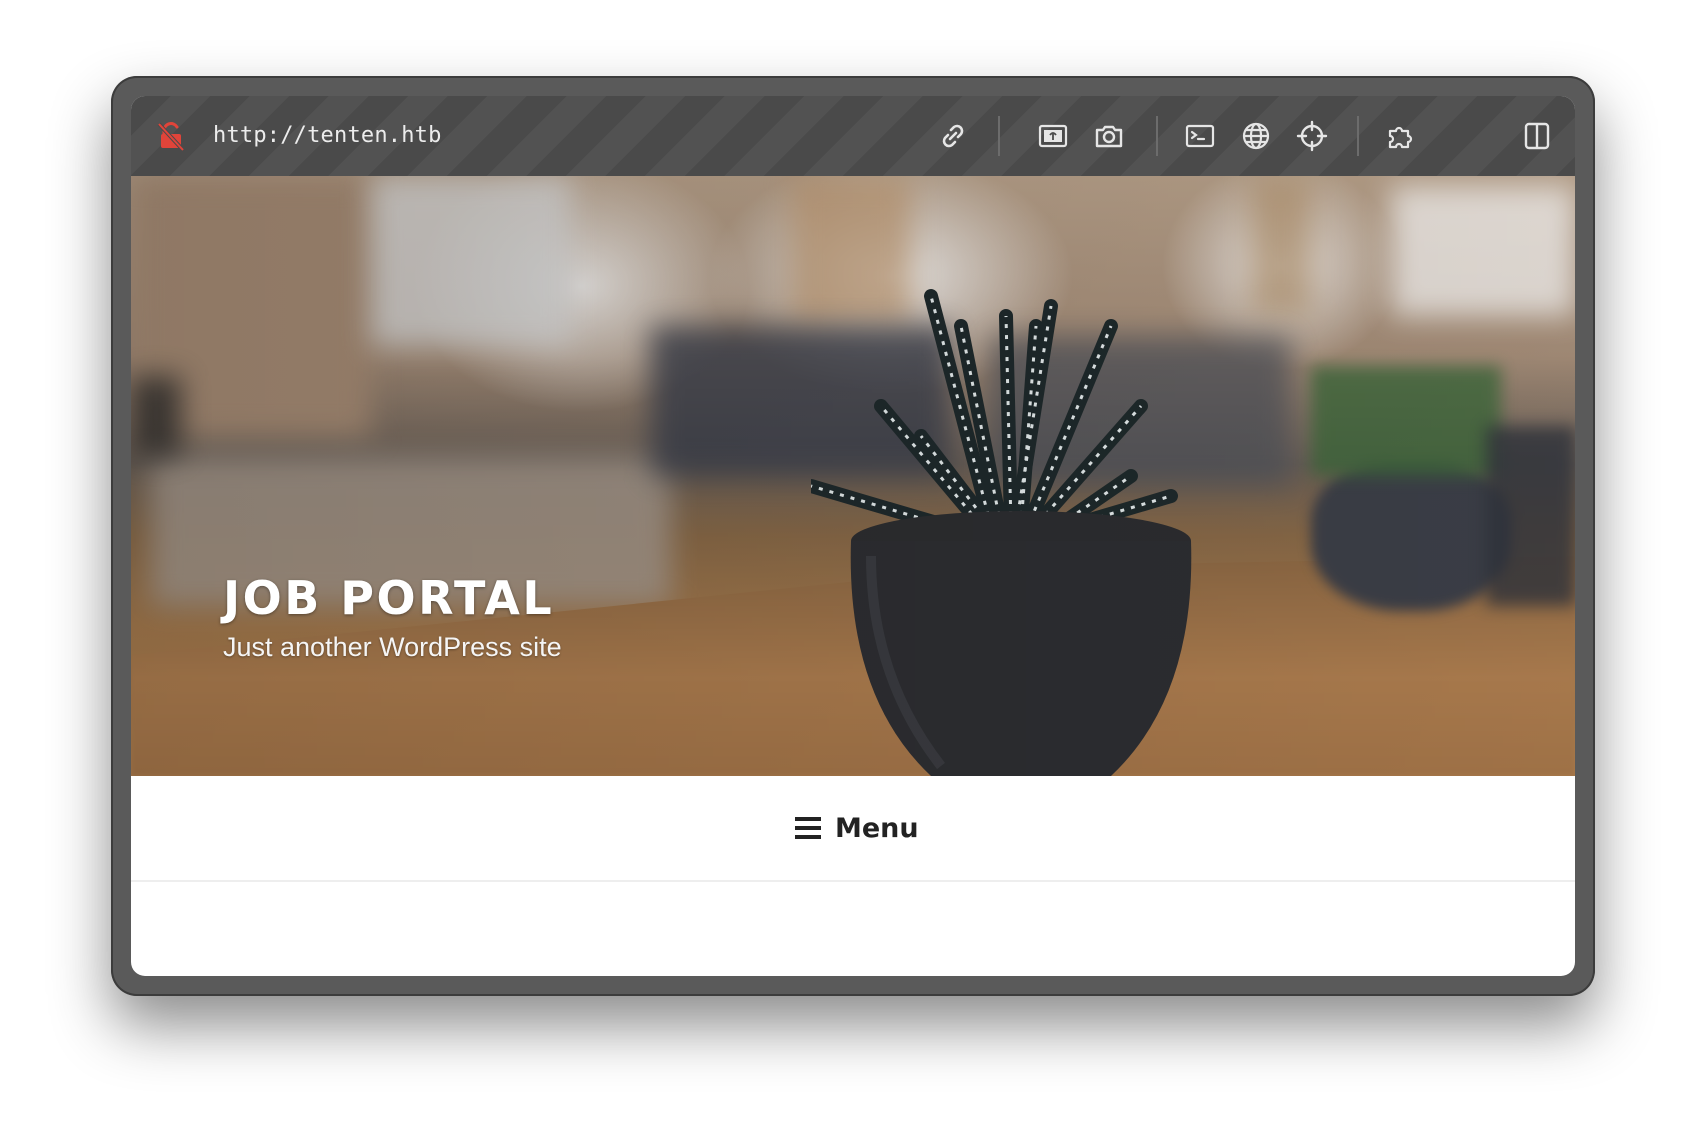 The width and height of the screenshot is (1706, 1144). I want to click on split-view-icon, so click(1537, 136).